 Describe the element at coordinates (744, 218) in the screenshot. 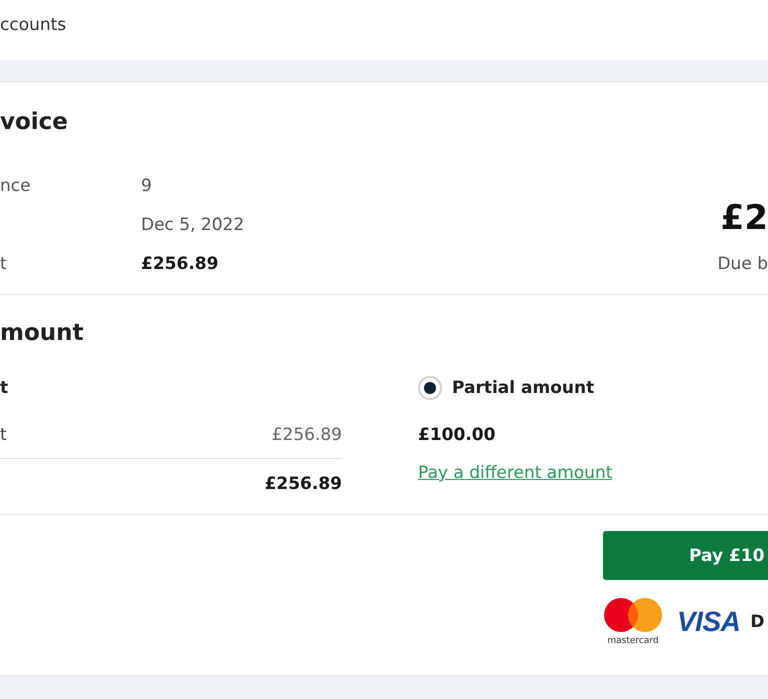

I see `balance-amount: £2` at that location.